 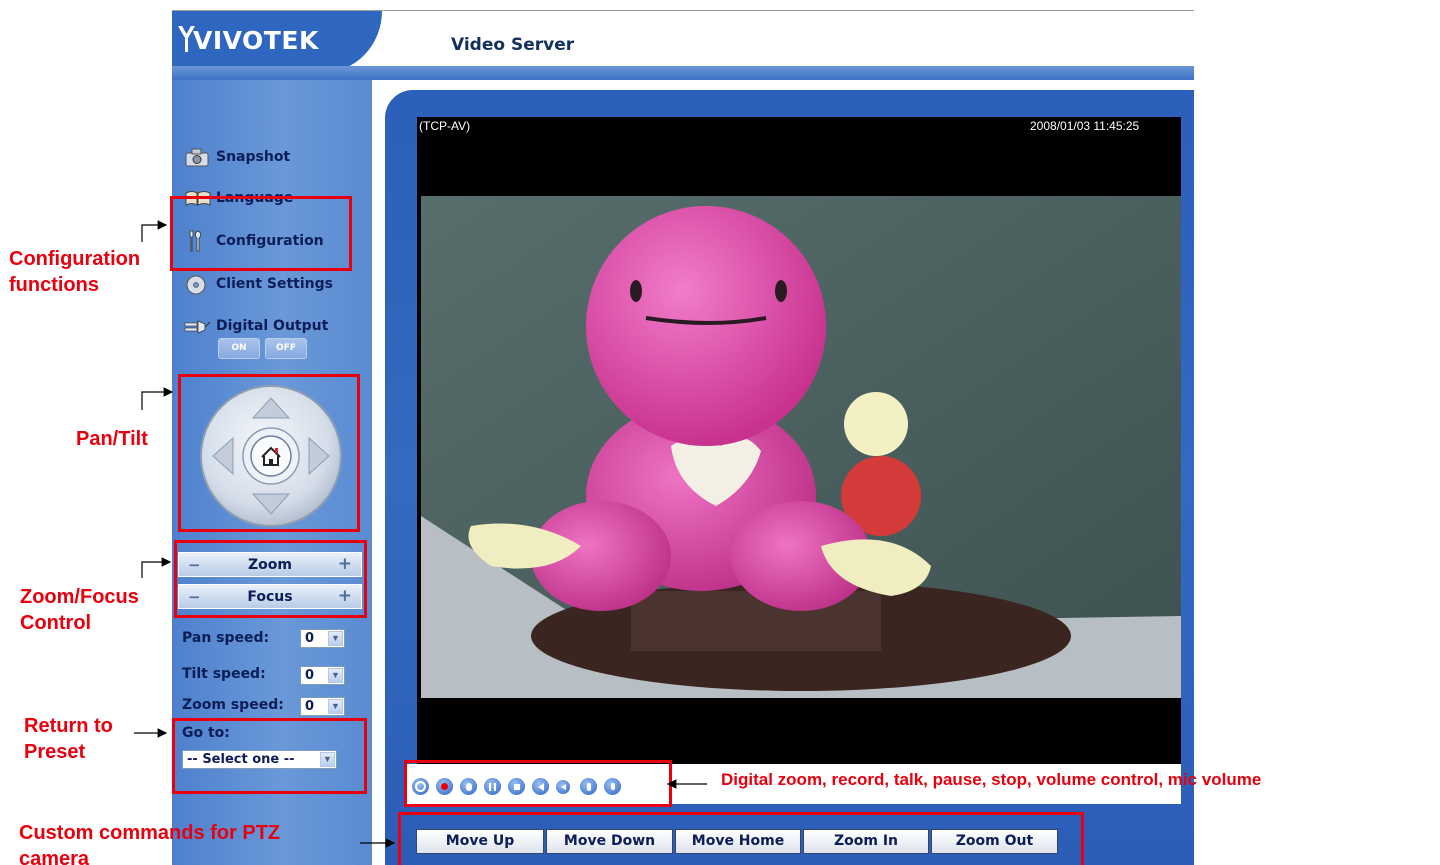 I want to click on zoom-speed-select: 0 ▼, so click(x=322, y=706).